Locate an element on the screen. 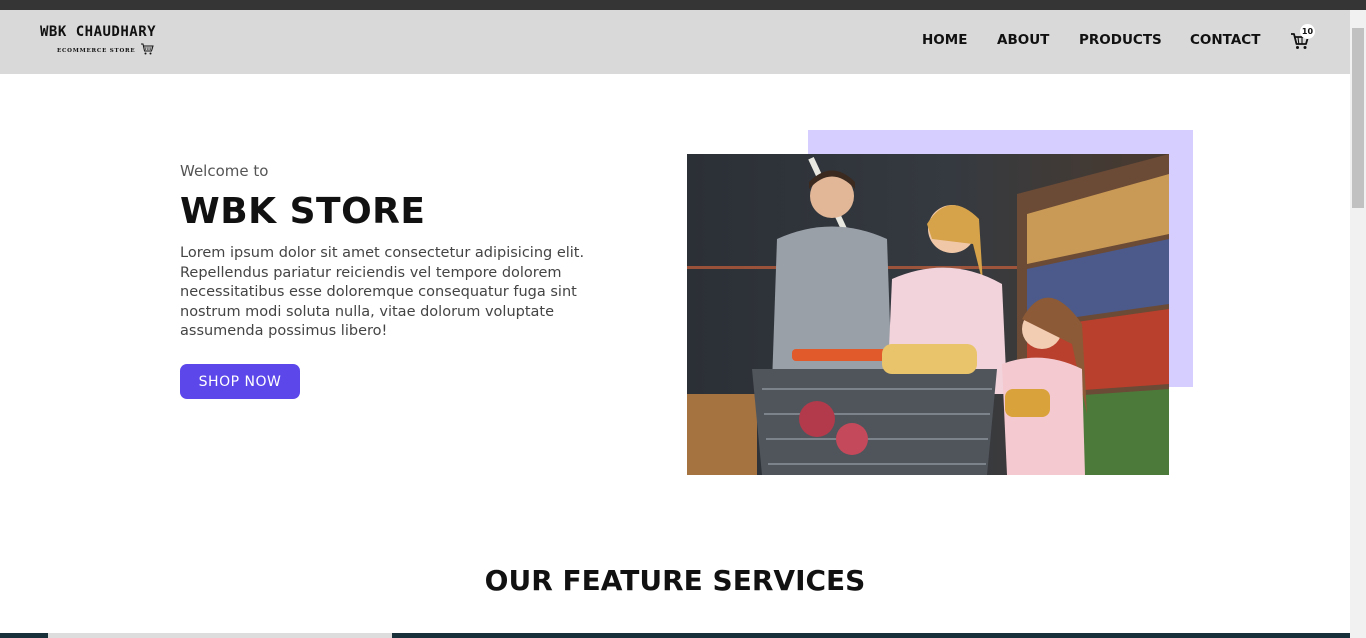 This screenshot has height=638, width=1366. nav-products: PRODUCTS is located at coordinates (1120, 42).